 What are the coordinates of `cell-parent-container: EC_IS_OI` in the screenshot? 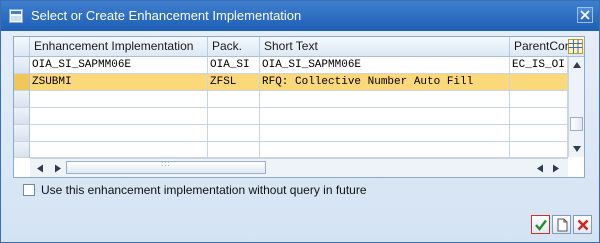 It's located at (539, 65).